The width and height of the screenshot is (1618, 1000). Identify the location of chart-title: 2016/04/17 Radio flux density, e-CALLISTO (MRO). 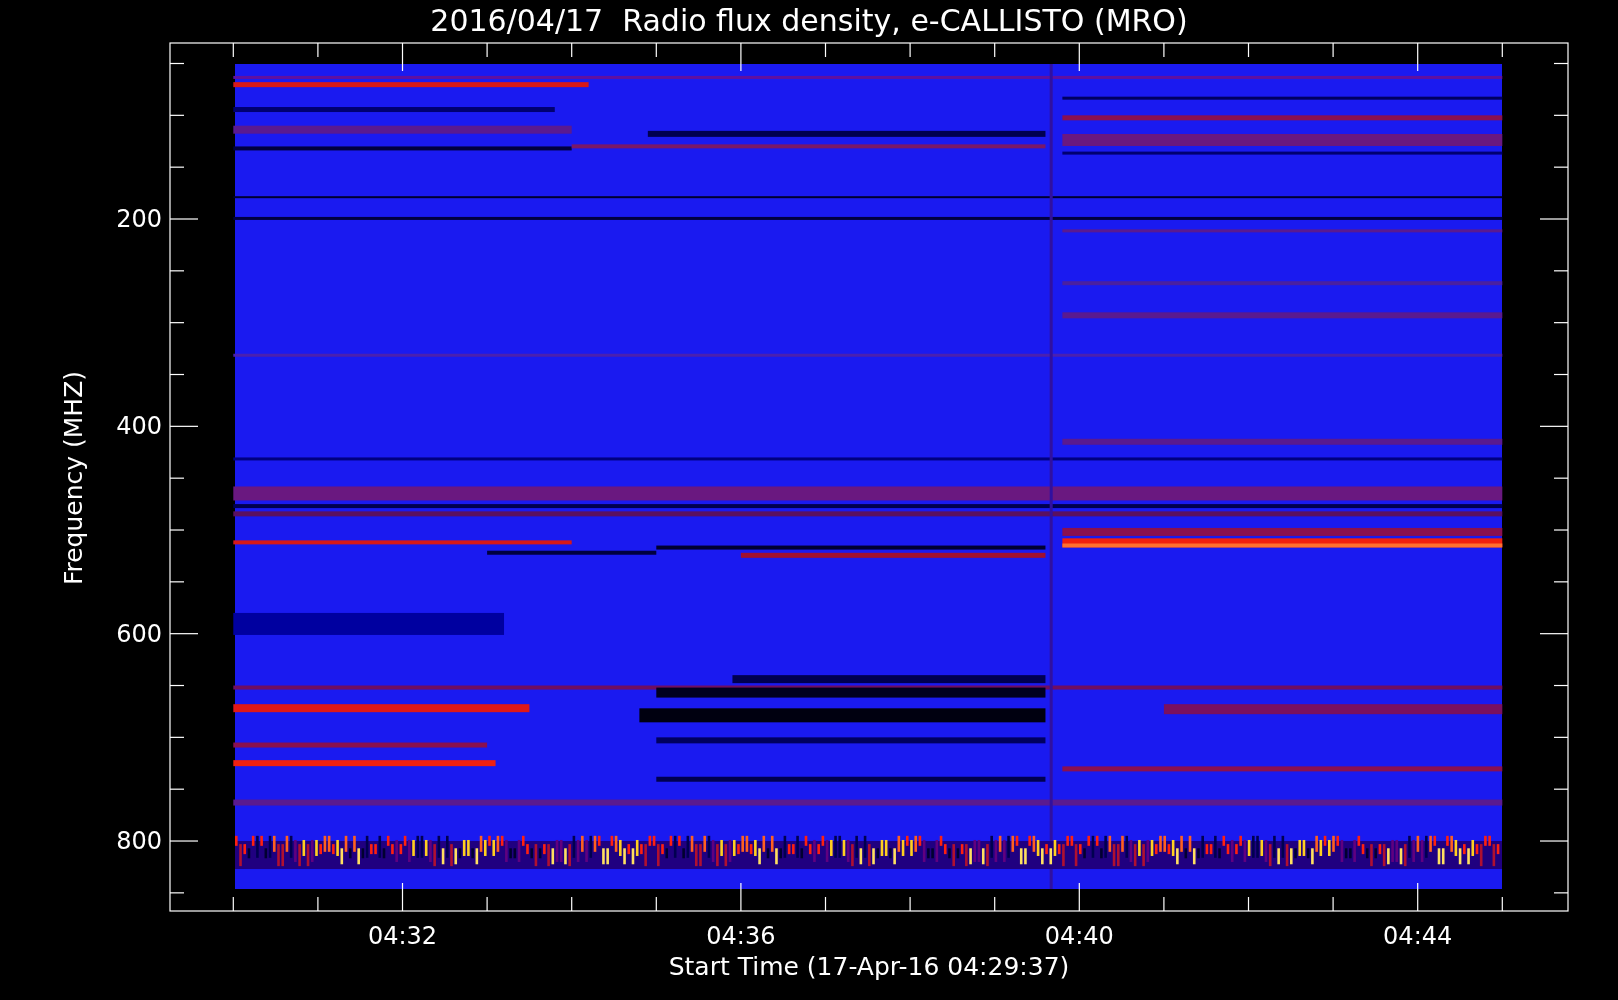
(809, 21).